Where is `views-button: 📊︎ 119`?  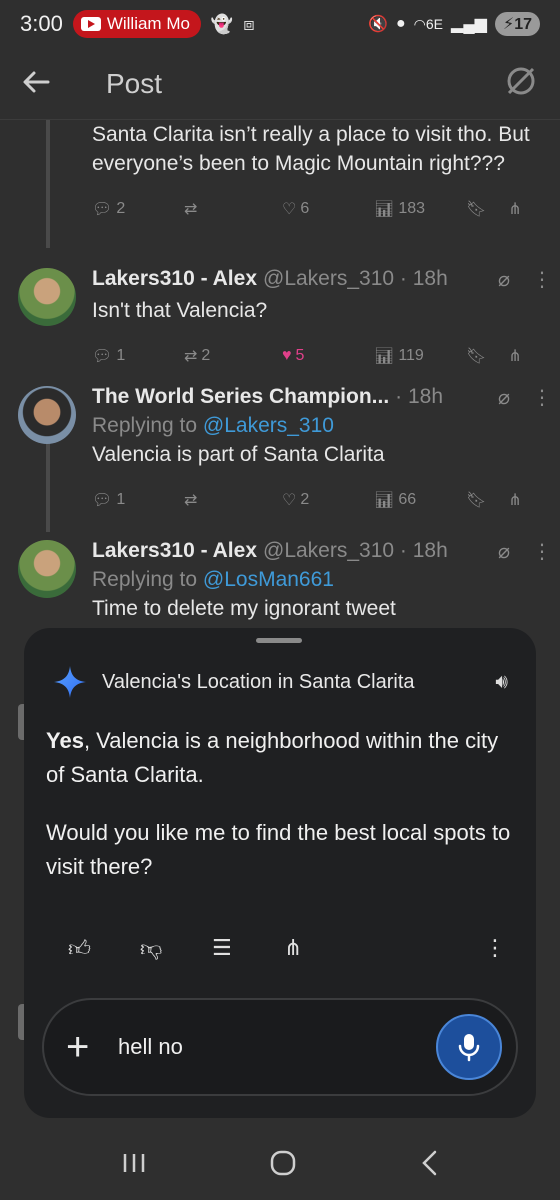
views-button: 📊︎ 119 is located at coordinates (420, 356).